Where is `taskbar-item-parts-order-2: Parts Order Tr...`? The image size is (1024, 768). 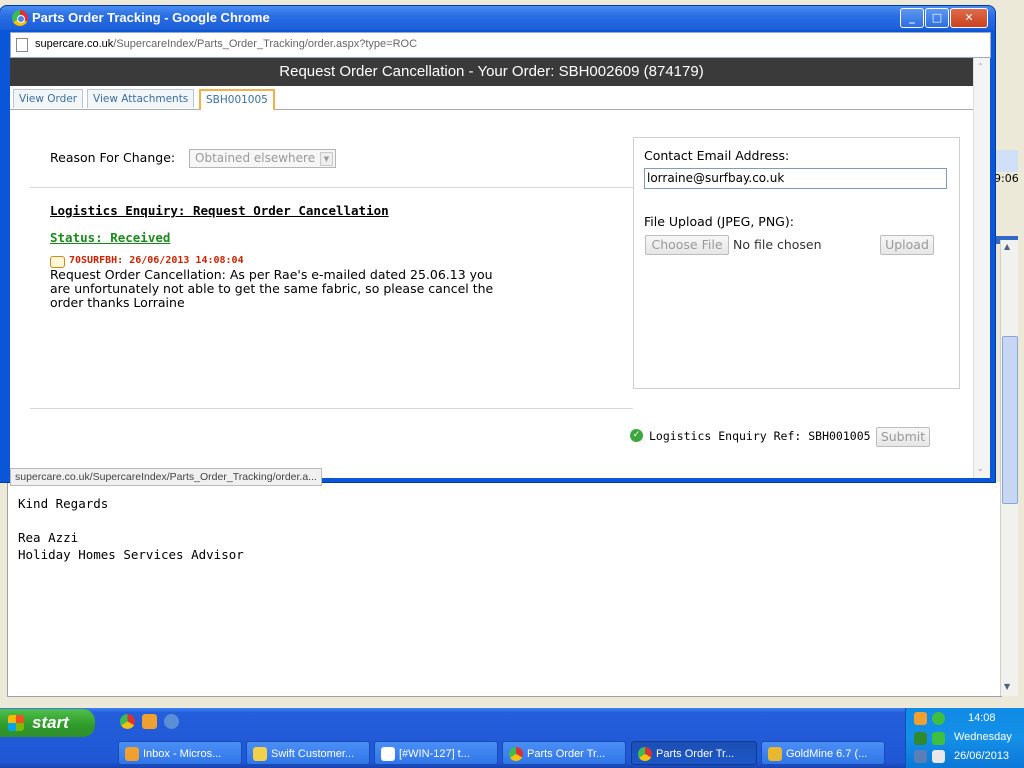
taskbar-item-parts-order-2: Parts Order Tr... is located at coordinates (694, 753).